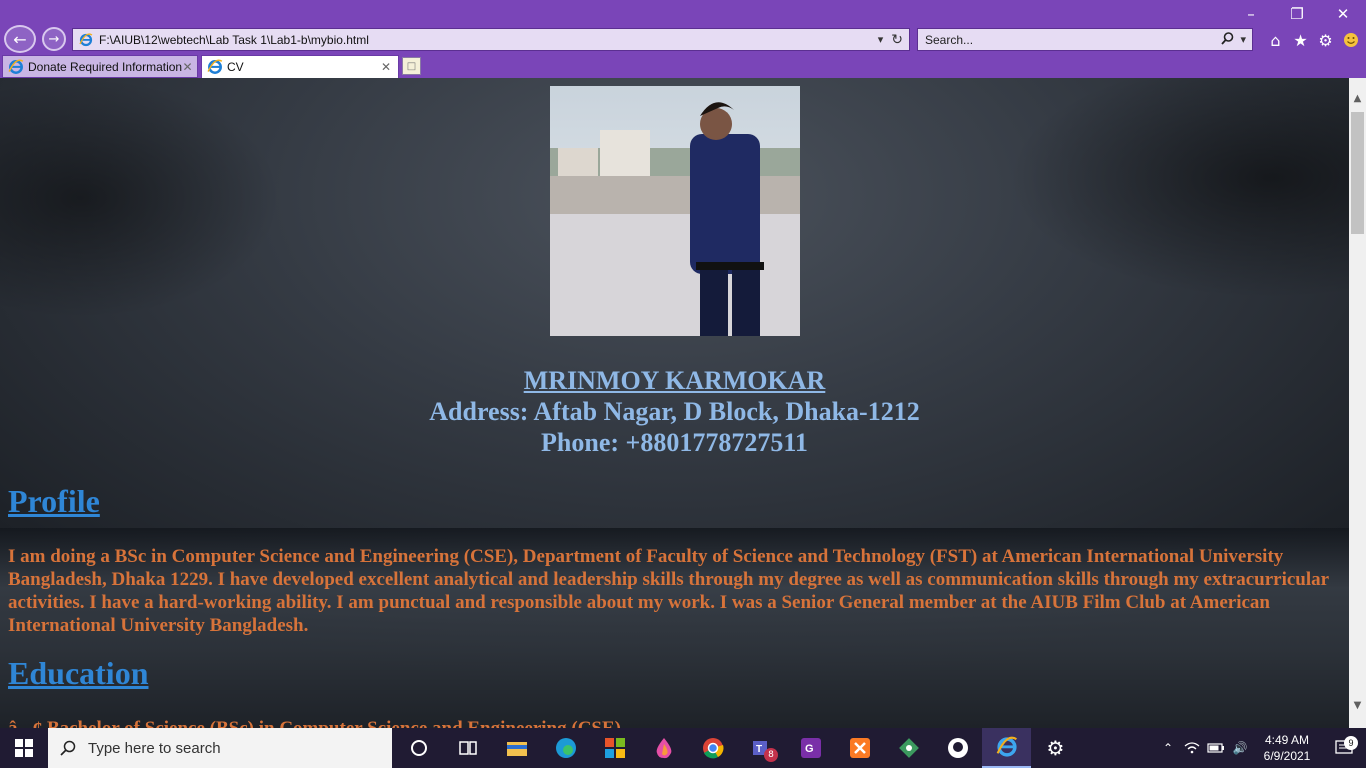  What do you see at coordinates (105, 66) in the screenshot?
I see `tab-label: Donate Required Information` at bounding box center [105, 66].